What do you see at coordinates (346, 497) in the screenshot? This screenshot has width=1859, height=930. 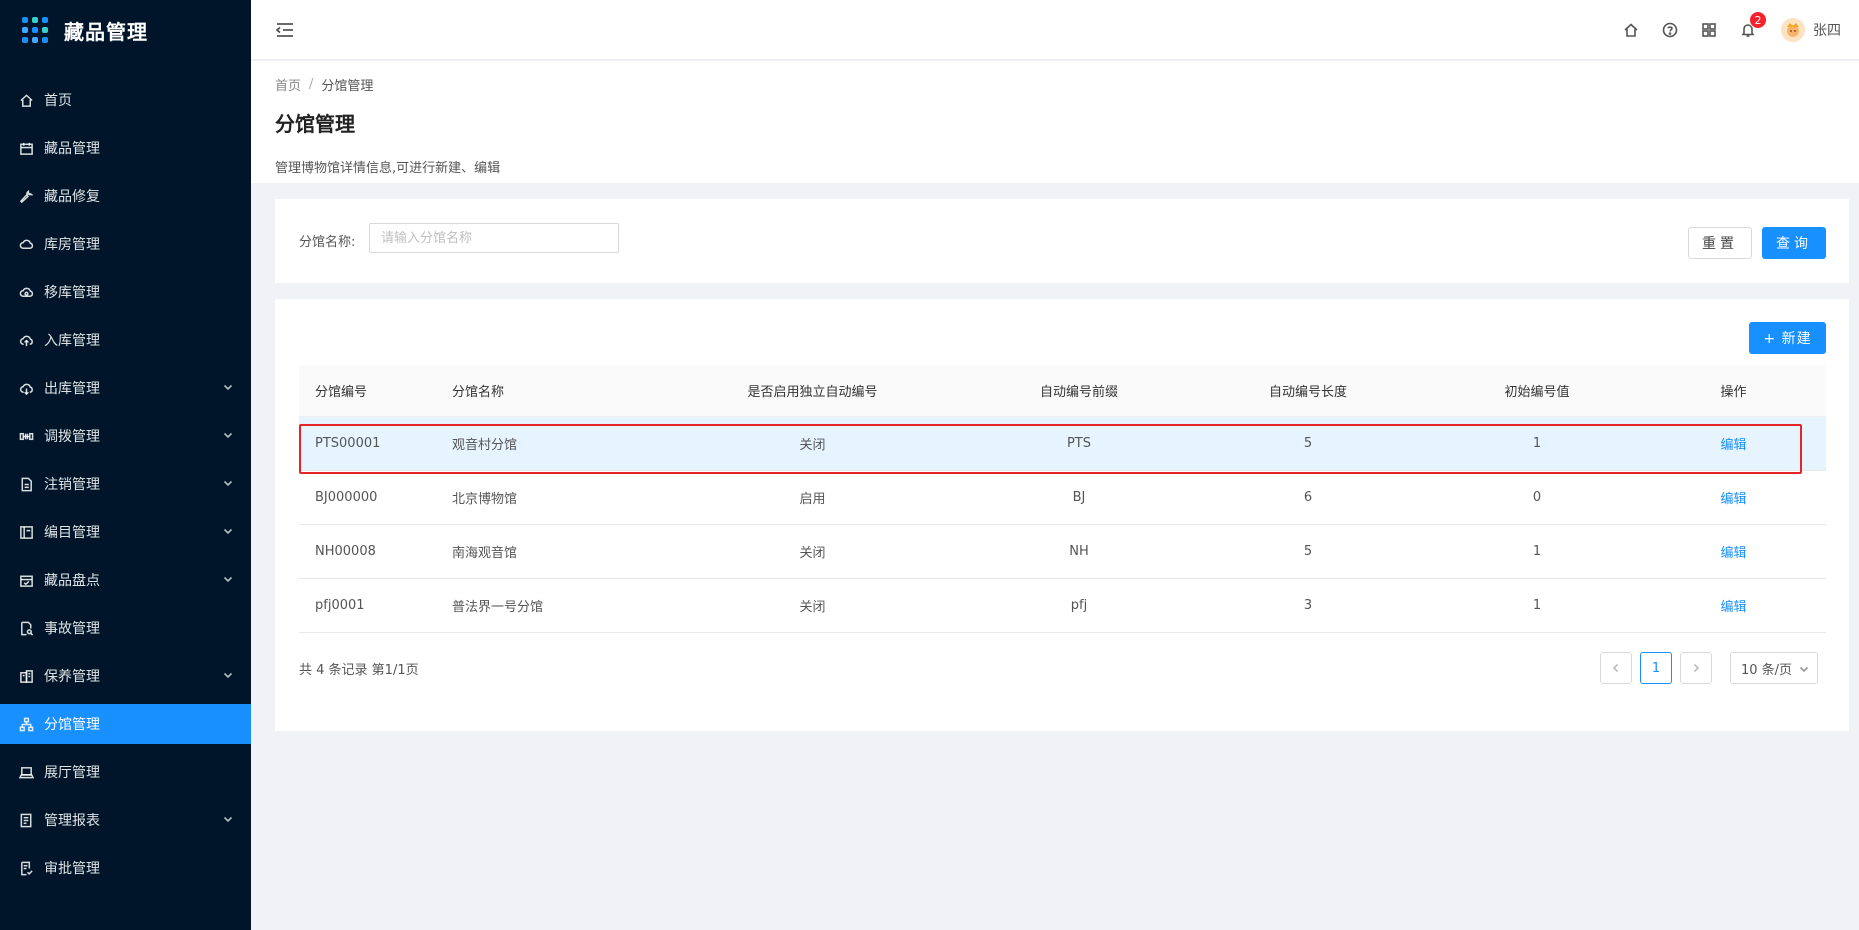 I see `cell-code: BJ000000` at bounding box center [346, 497].